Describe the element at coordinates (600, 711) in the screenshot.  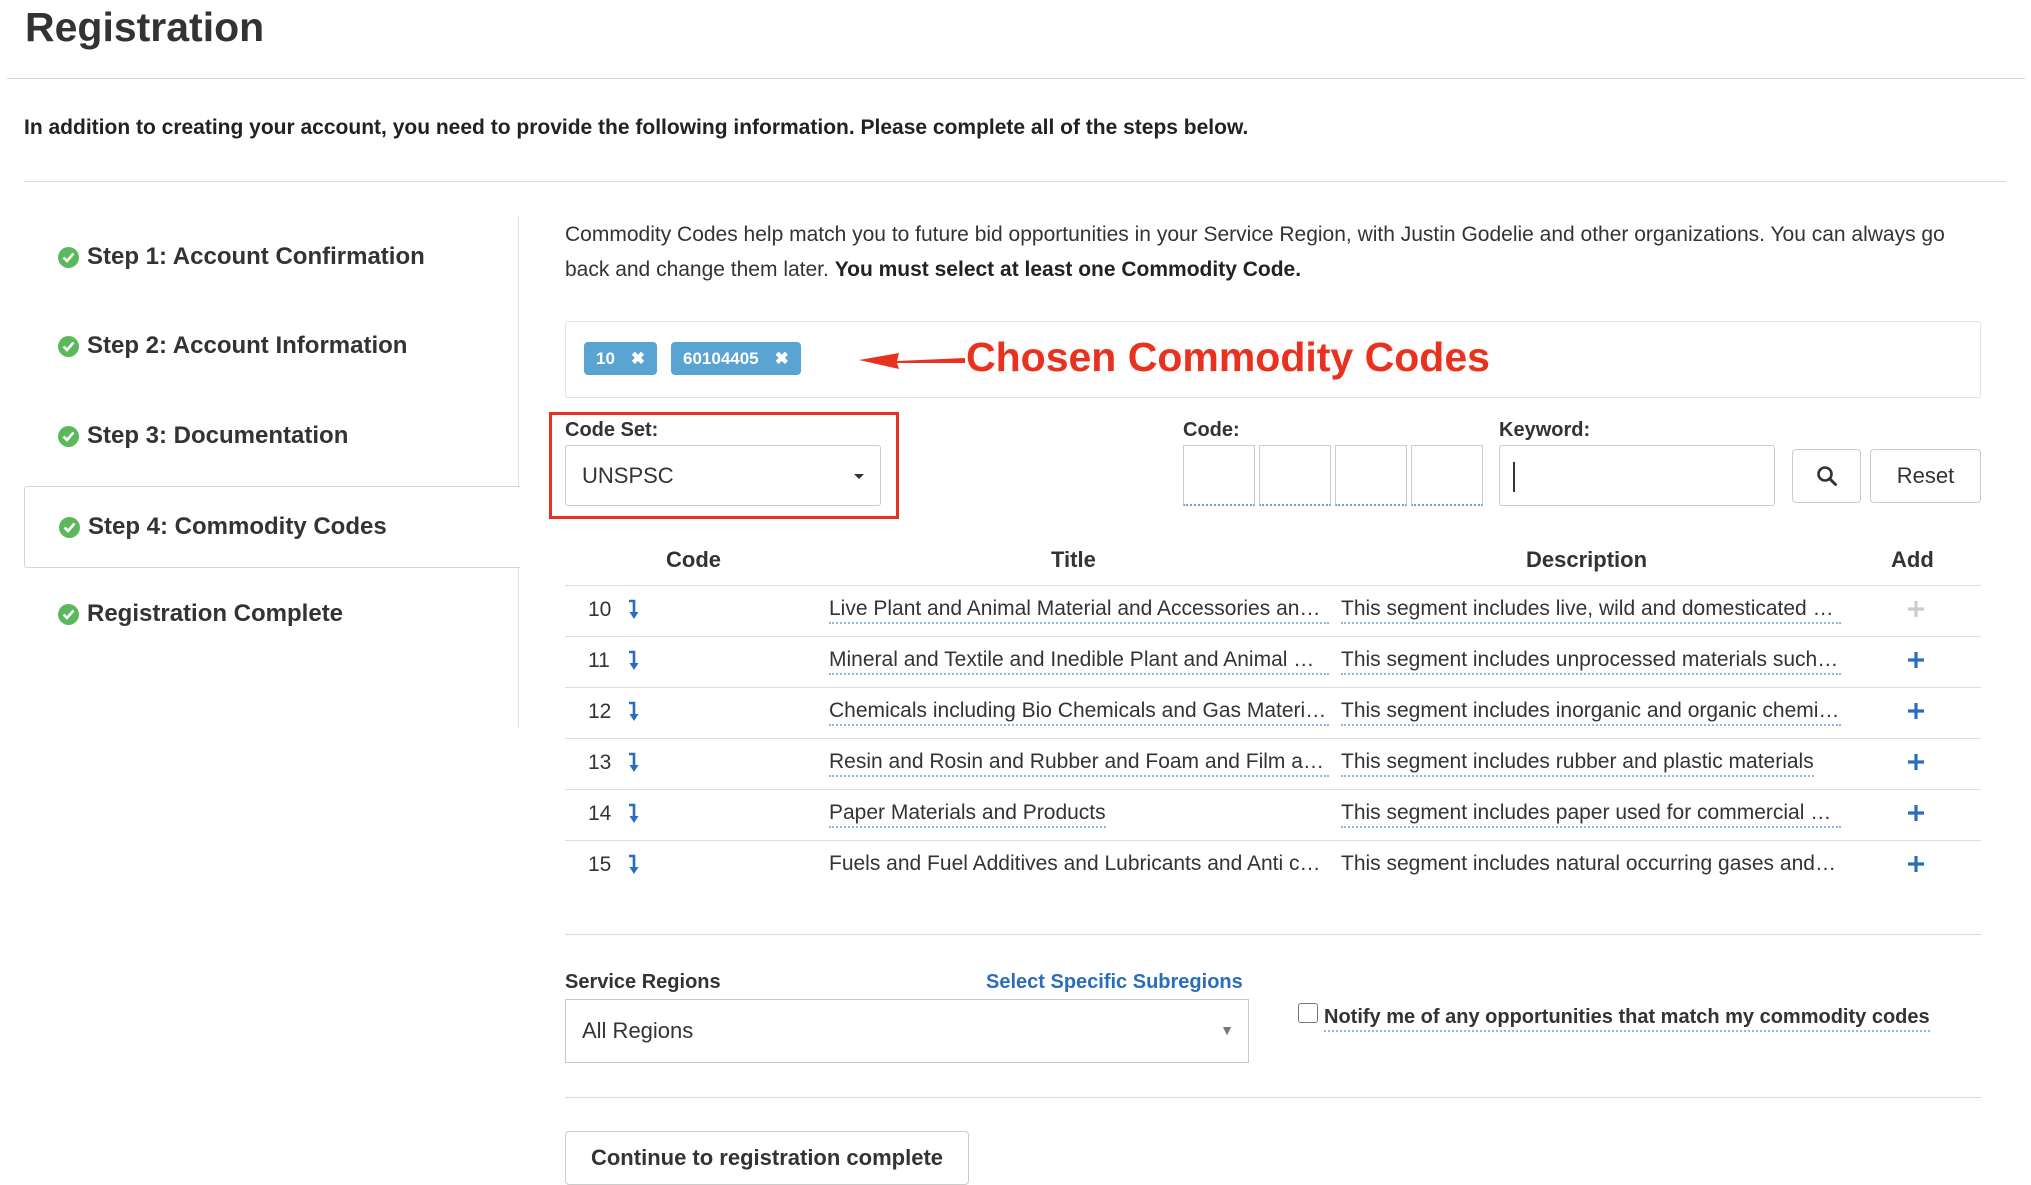
I see `row-code: 12` at that location.